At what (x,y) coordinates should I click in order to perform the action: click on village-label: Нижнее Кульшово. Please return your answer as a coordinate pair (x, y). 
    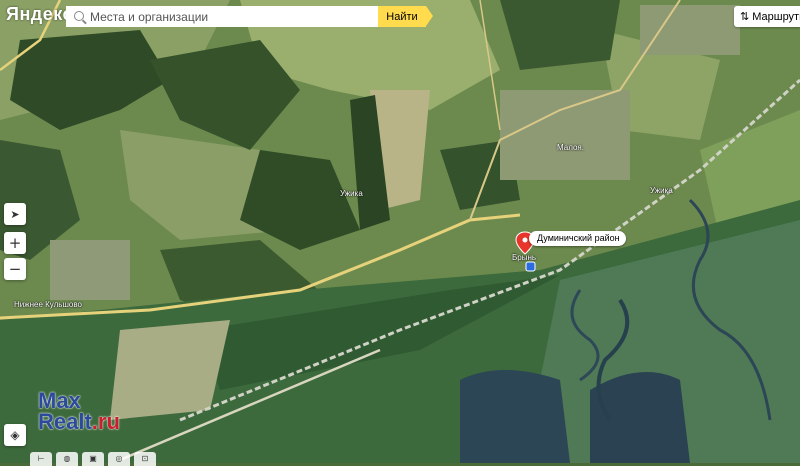
    Looking at the image, I should click on (48, 304).